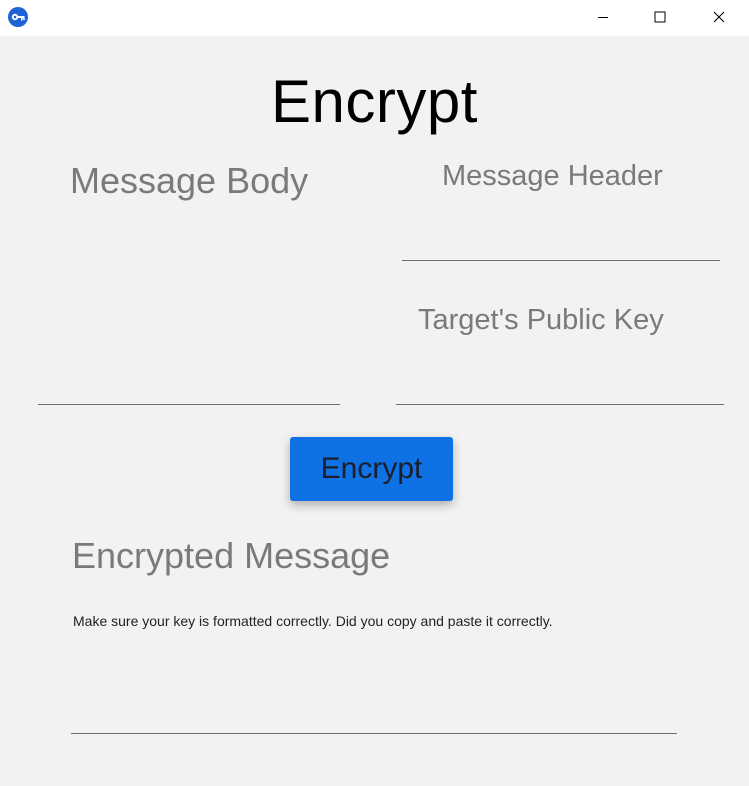 The width and height of the screenshot is (749, 786). What do you see at coordinates (371, 469) in the screenshot?
I see `encrypt-button: Encrypt` at bounding box center [371, 469].